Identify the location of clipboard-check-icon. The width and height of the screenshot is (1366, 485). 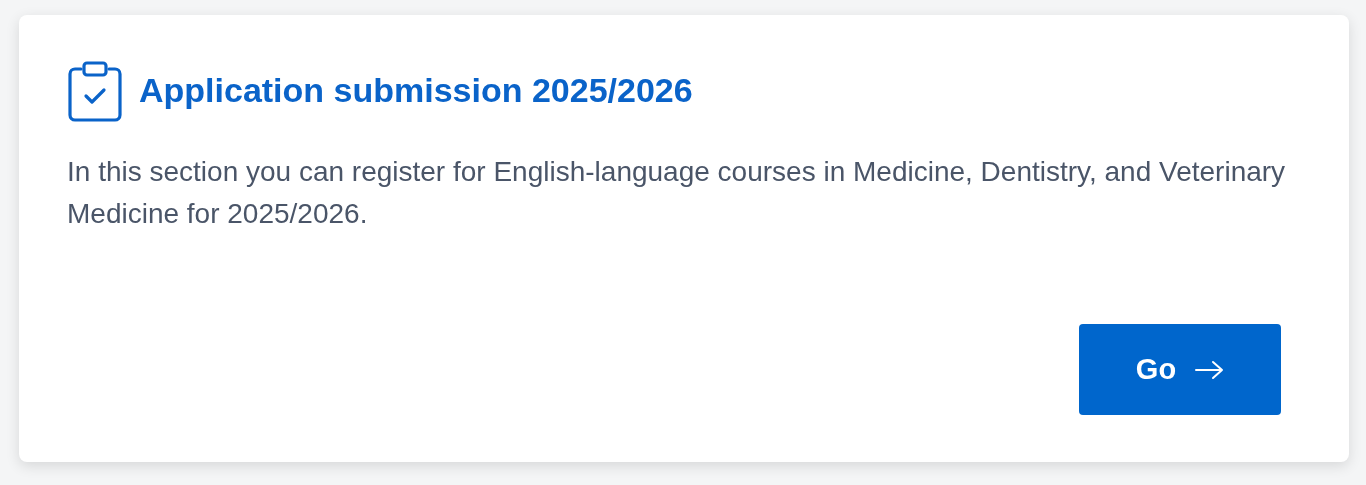
(95, 92).